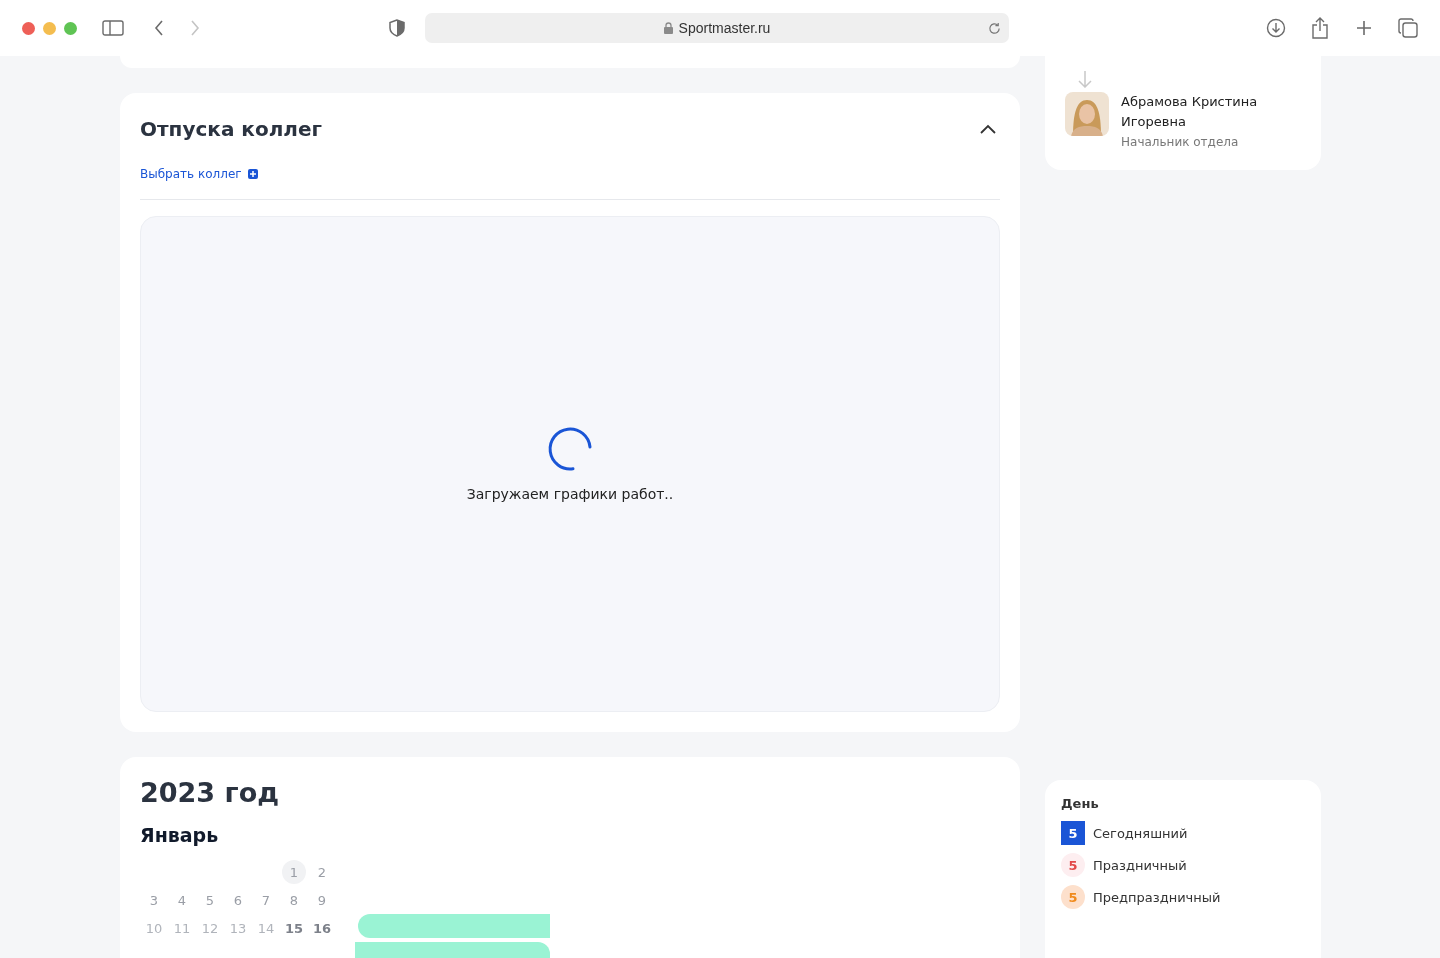 This screenshot has height=958, width=1440. Describe the element at coordinates (322, 872) in the screenshot. I see `calendar-day: 2` at that location.